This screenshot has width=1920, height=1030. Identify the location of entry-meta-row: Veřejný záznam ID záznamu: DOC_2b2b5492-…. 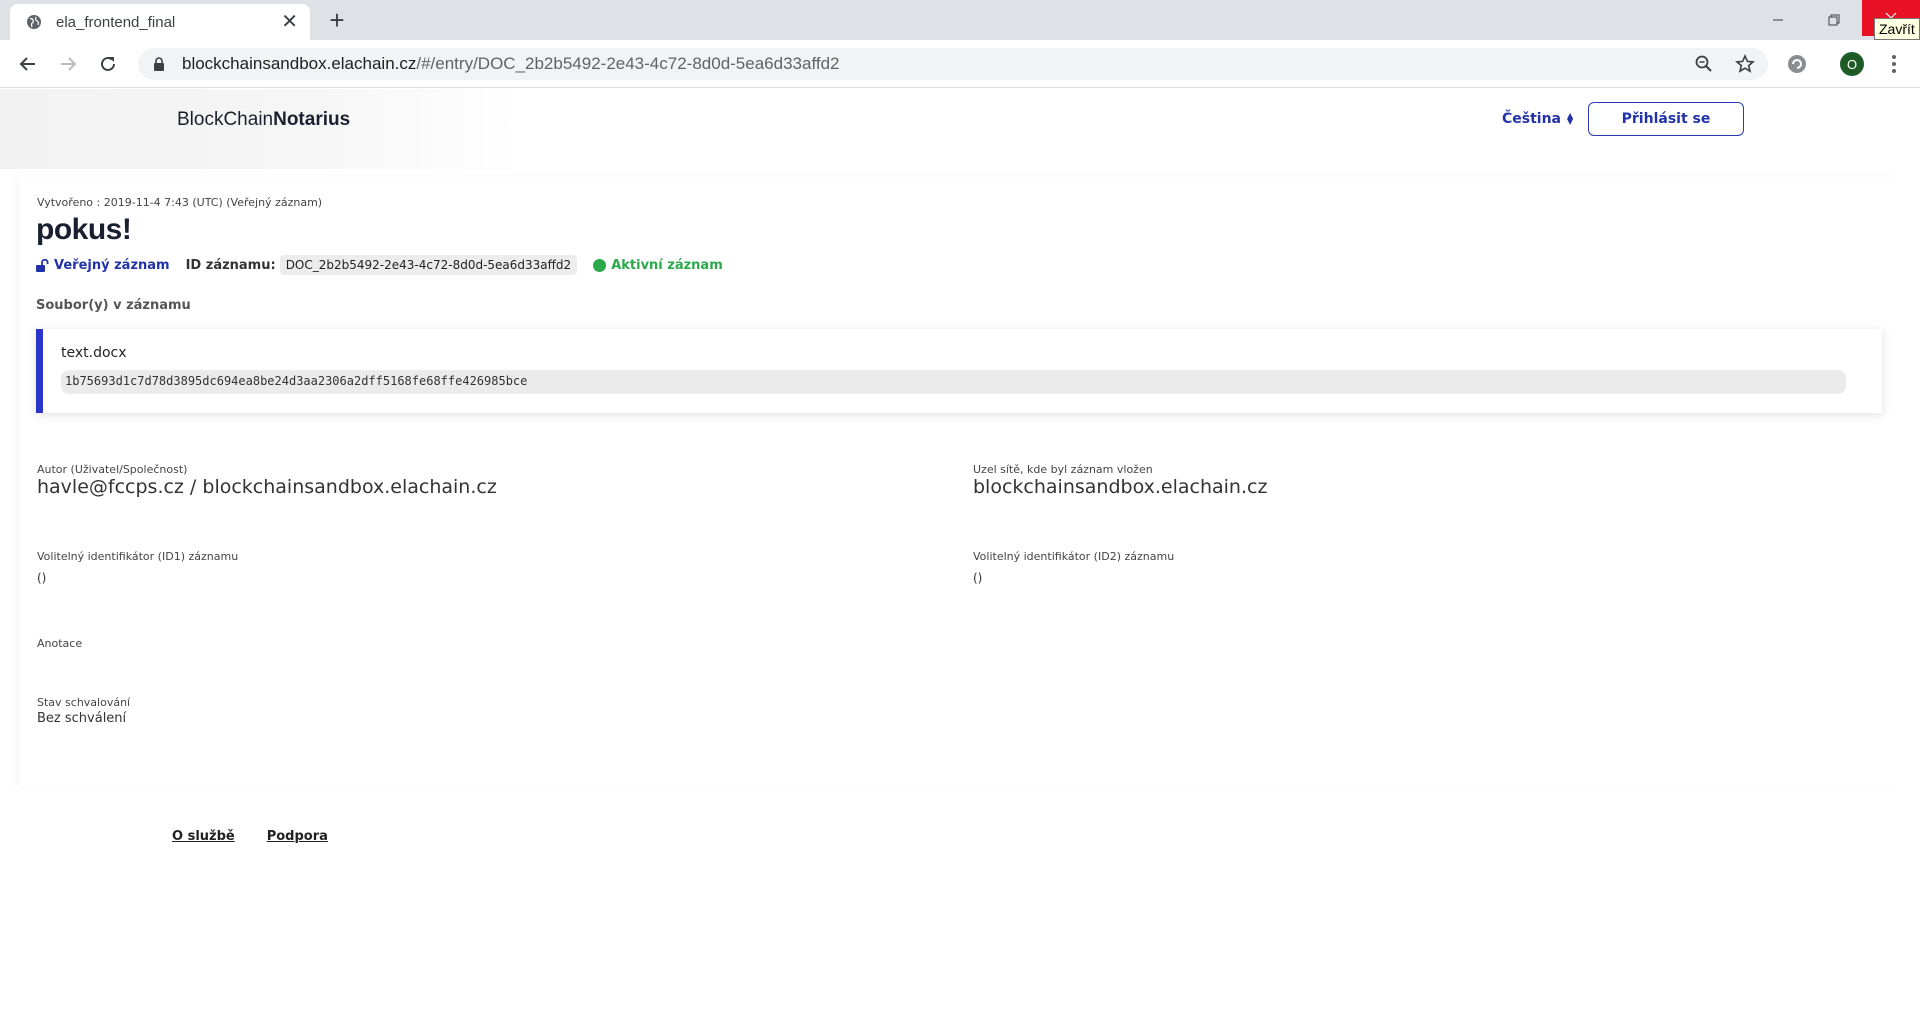
(379, 265).